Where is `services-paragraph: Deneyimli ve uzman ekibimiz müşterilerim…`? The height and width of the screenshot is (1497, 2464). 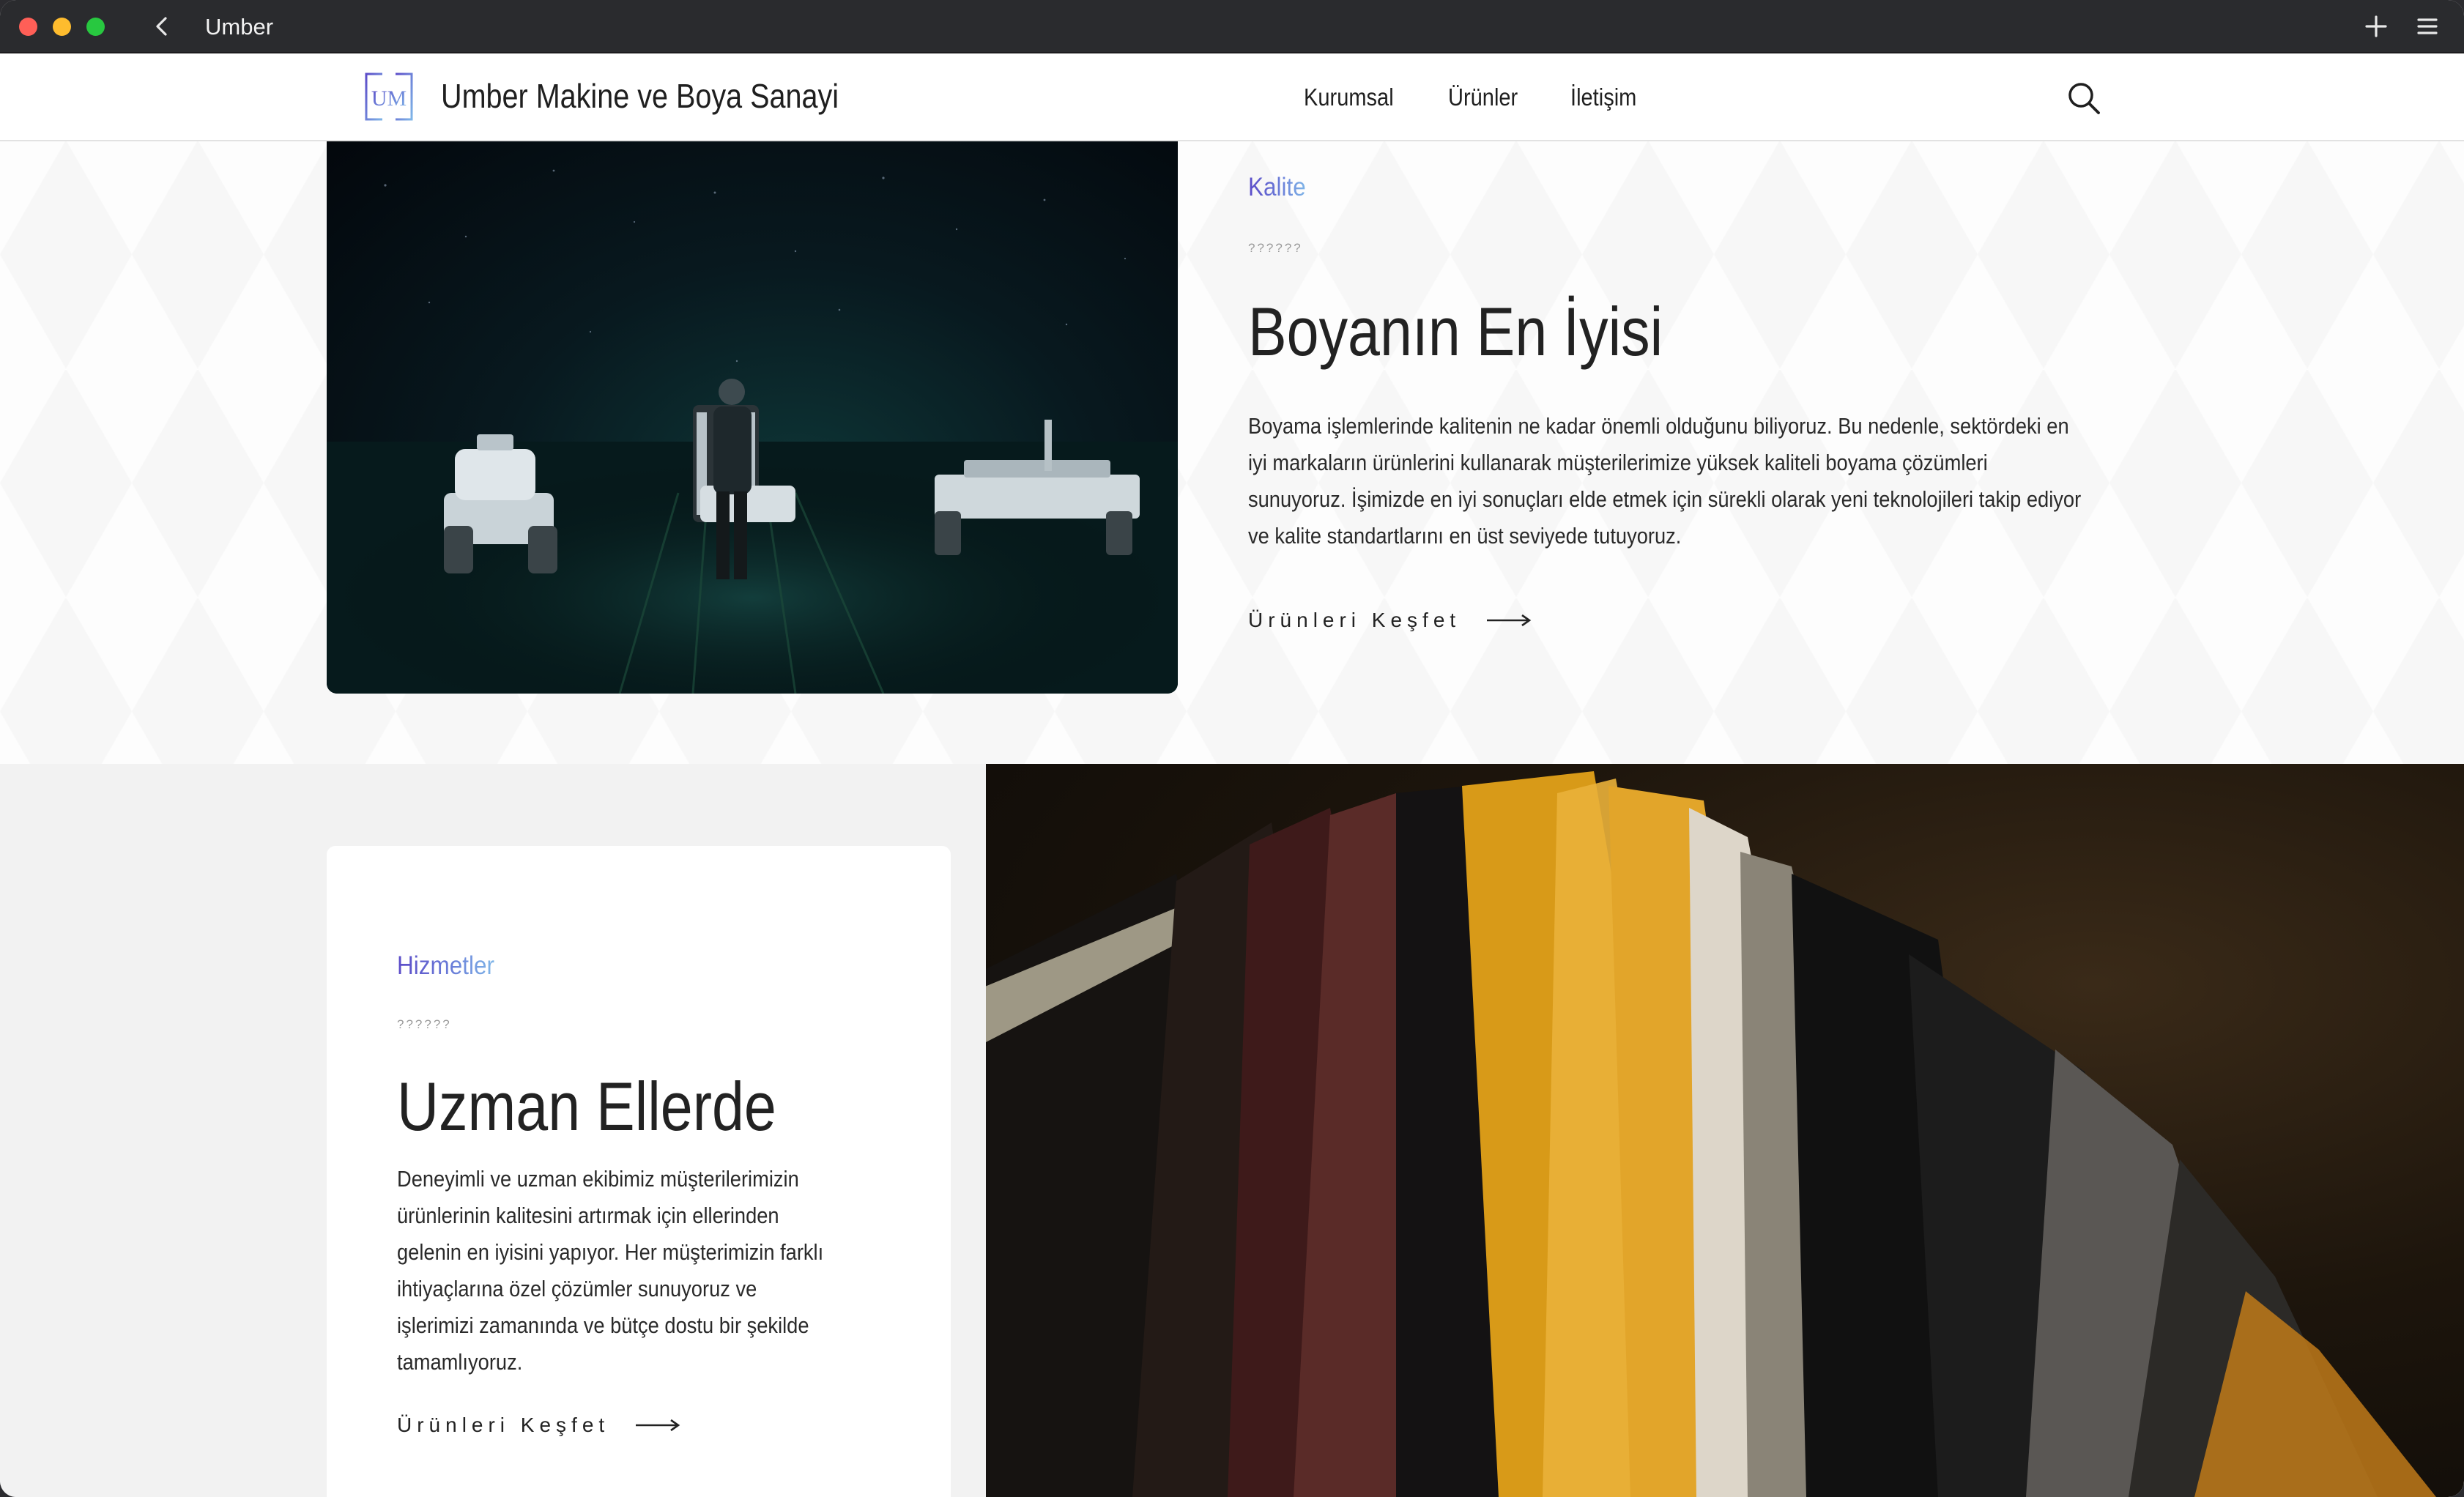
services-paragraph: Deneyimli ve uzman ekibimiz müşterilerim… is located at coordinates (610, 1270).